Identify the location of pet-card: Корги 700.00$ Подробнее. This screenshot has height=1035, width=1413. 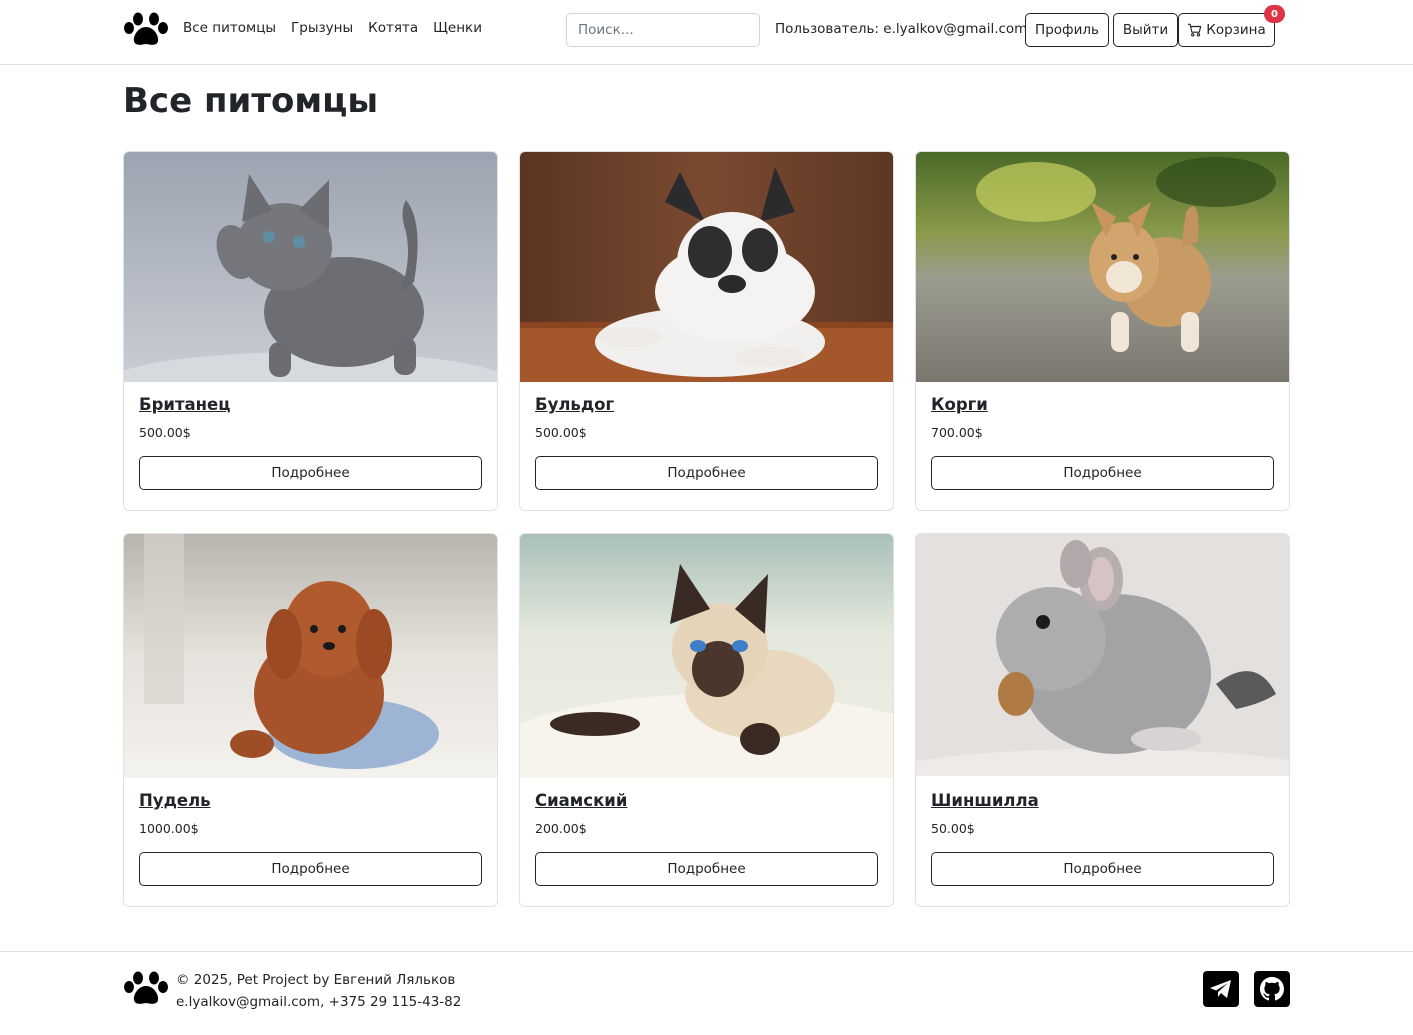
(1102, 331).